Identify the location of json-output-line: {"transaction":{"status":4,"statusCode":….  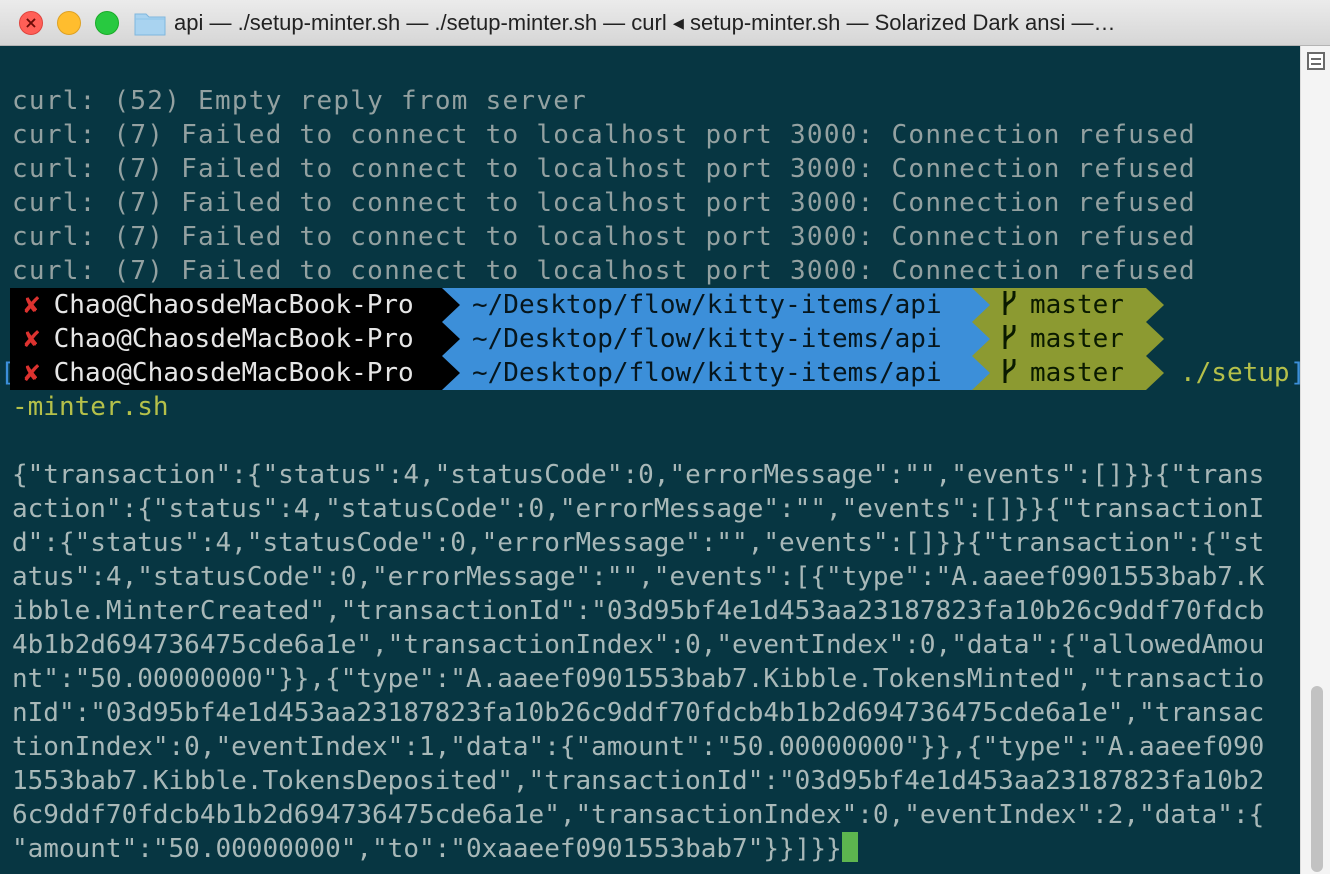
(638, 475).